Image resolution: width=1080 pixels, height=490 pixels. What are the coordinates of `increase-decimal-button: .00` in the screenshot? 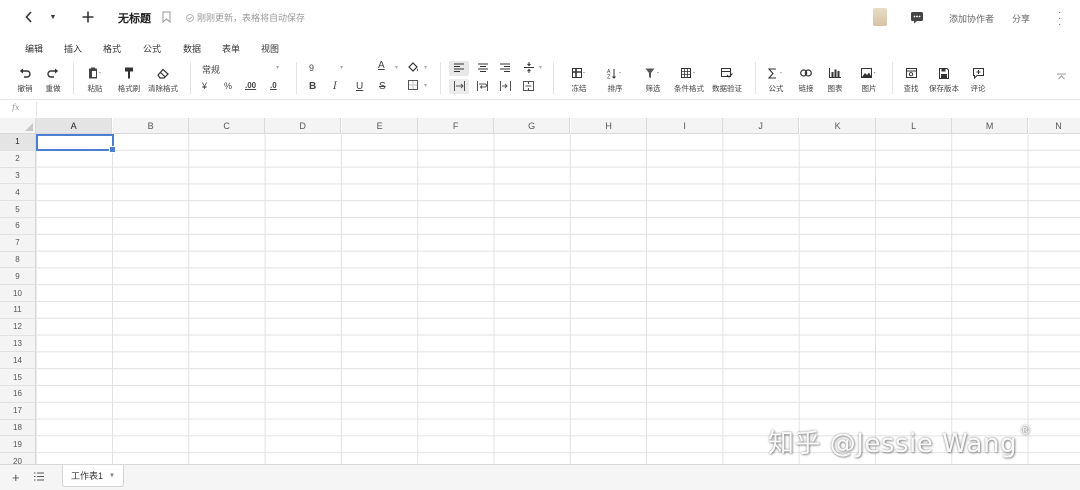 It's located at (250, 85).